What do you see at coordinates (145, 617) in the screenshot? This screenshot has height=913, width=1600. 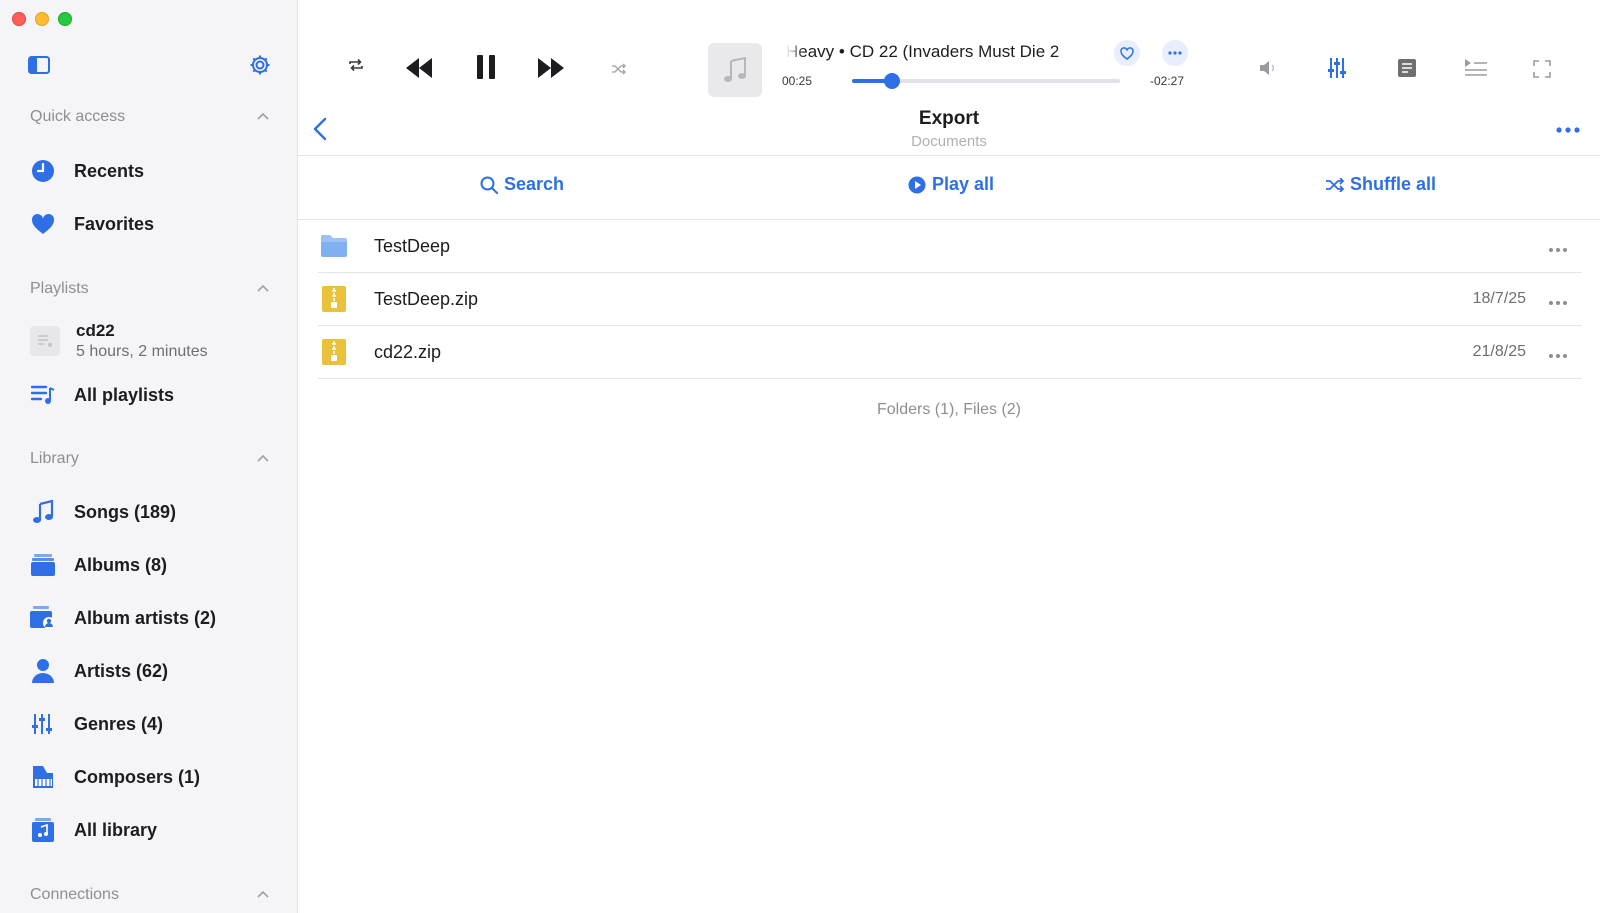 I see `sidebar-item-label: Album artists (2)` at bounding box center [145, 617].